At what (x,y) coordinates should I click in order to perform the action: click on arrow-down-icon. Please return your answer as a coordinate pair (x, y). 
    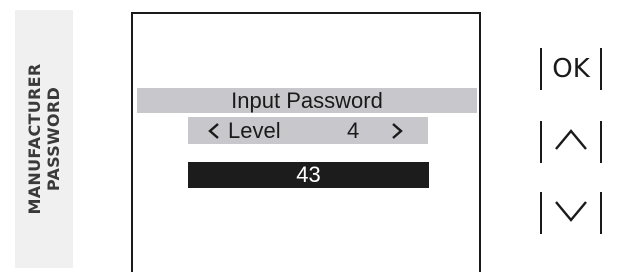
    Looking at the image, I should click on (571, 211).